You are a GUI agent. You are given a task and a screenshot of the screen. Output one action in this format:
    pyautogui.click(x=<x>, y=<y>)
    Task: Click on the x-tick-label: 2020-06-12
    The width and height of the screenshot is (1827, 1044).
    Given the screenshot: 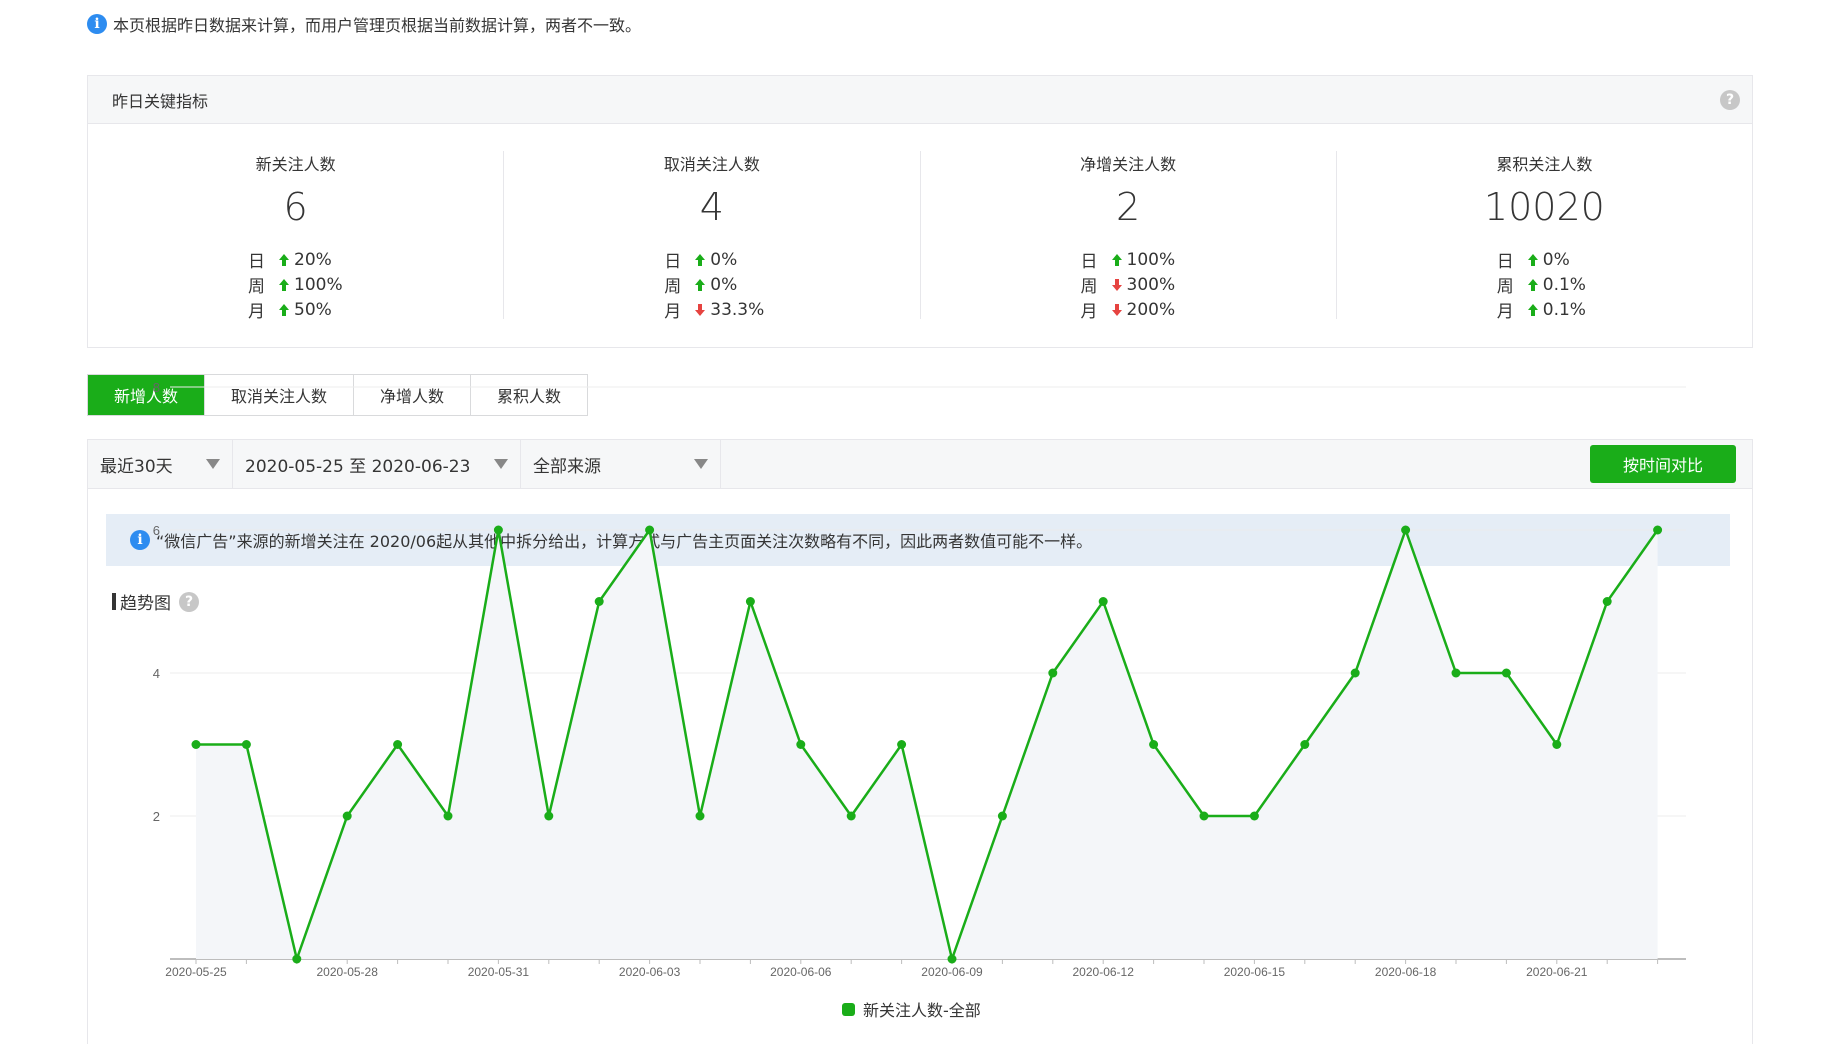 What is the action you would take?
    pyautogui.click(x=1104, y=972)
    